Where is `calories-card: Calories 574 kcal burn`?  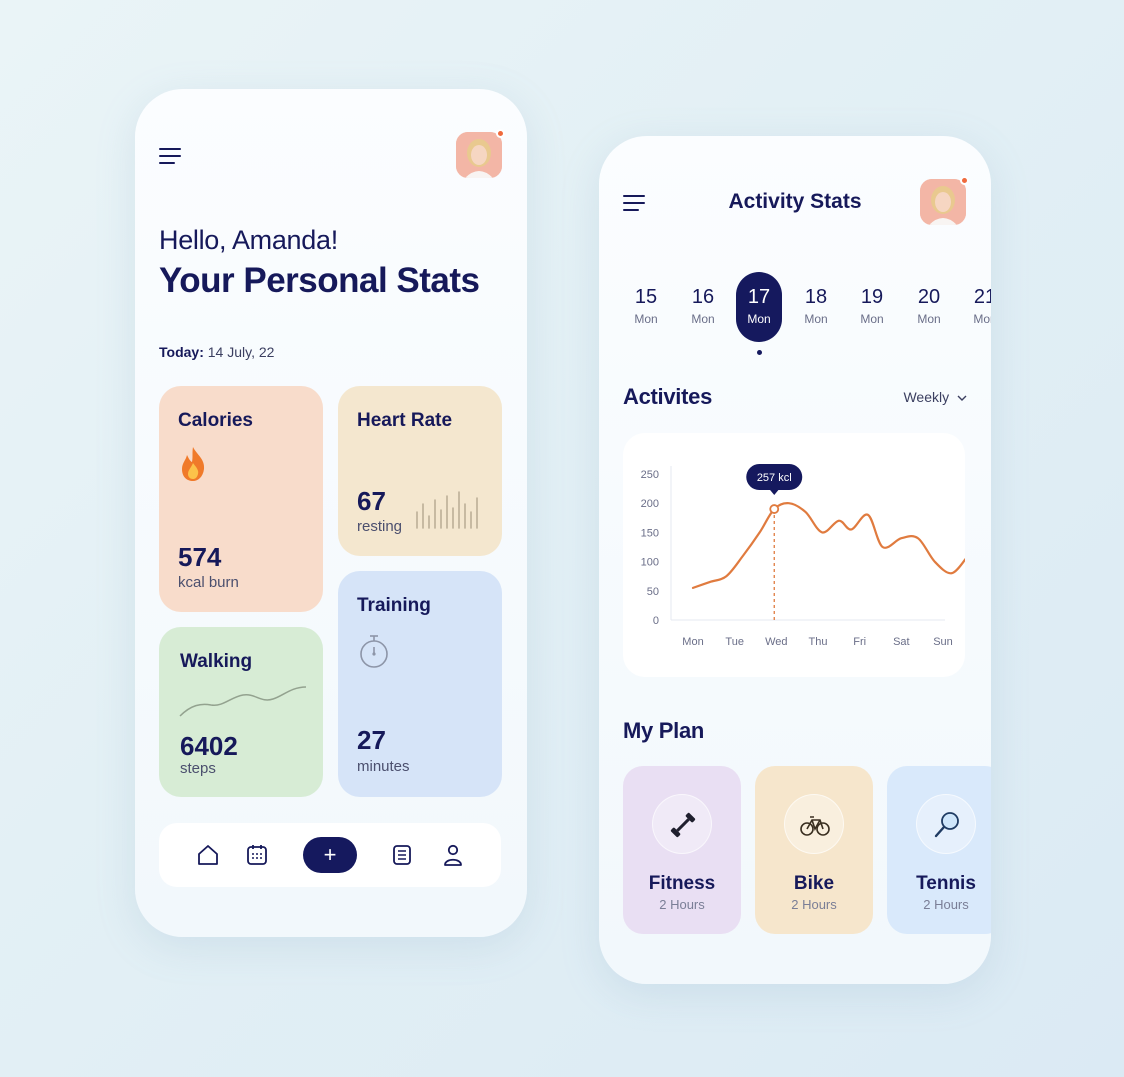
calories-card: Calories 574 kcal burn is located at coordinates (241, 499).